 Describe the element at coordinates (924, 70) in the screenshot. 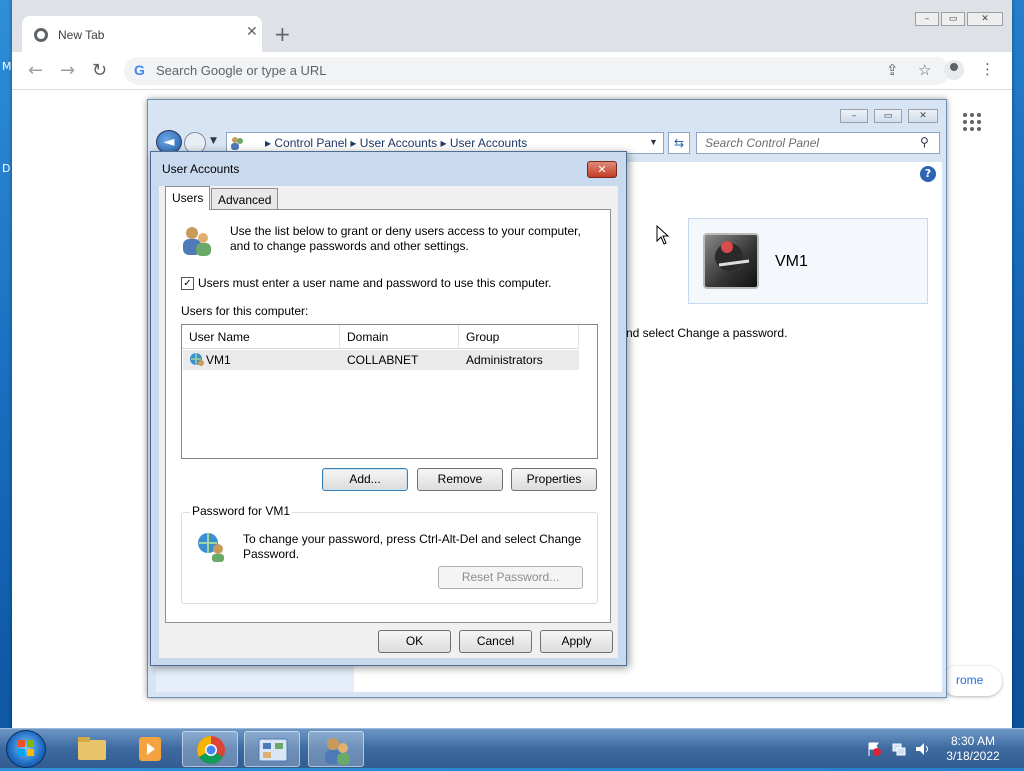

I see `bookmark-star-icon: ☆` at that location.